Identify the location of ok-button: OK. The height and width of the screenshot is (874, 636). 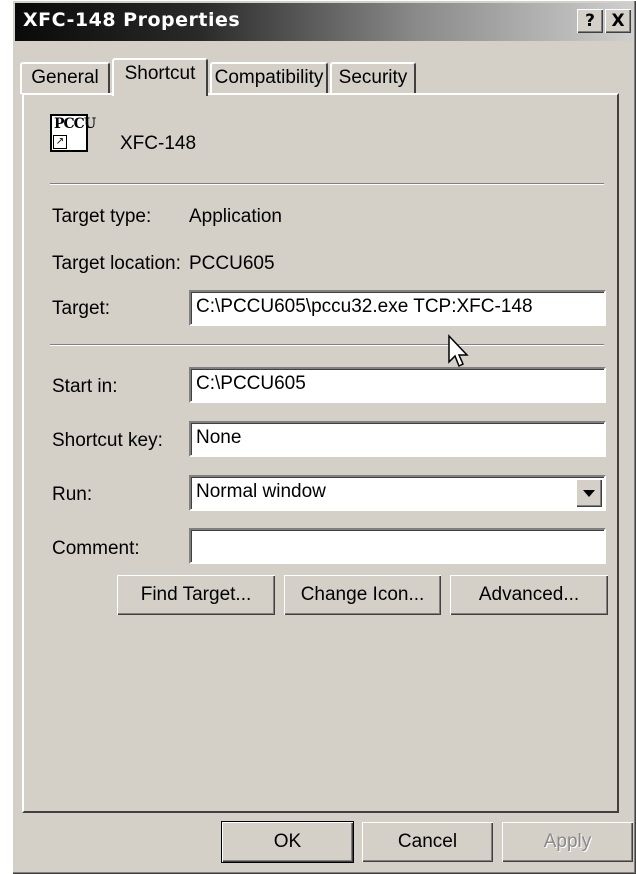
(287, 842).